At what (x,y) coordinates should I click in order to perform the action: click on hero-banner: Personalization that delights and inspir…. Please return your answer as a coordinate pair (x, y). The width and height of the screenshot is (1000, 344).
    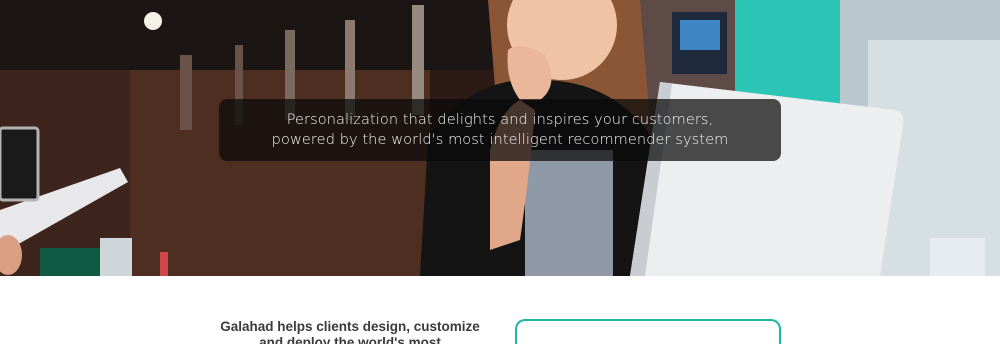
    Looking at the image, I should click on (500, 130).